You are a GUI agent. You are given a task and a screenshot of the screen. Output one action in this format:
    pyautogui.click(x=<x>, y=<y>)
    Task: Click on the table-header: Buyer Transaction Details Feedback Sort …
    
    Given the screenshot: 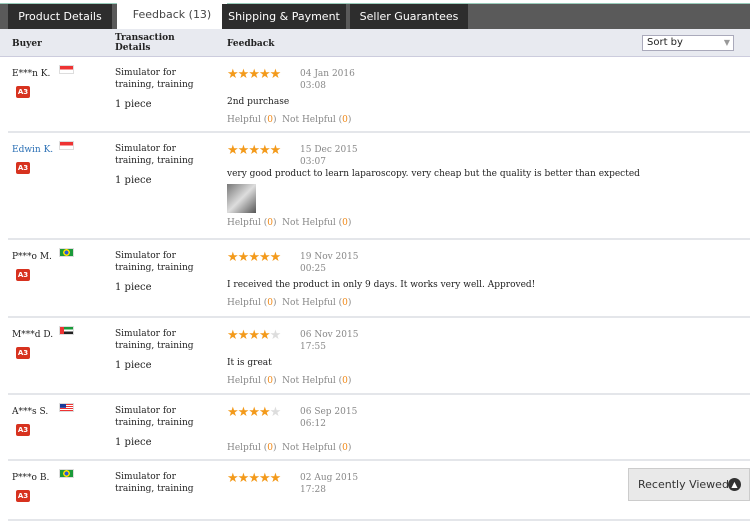 What is the action you would take?
    pyautogui.click(x=375, y=43)
    